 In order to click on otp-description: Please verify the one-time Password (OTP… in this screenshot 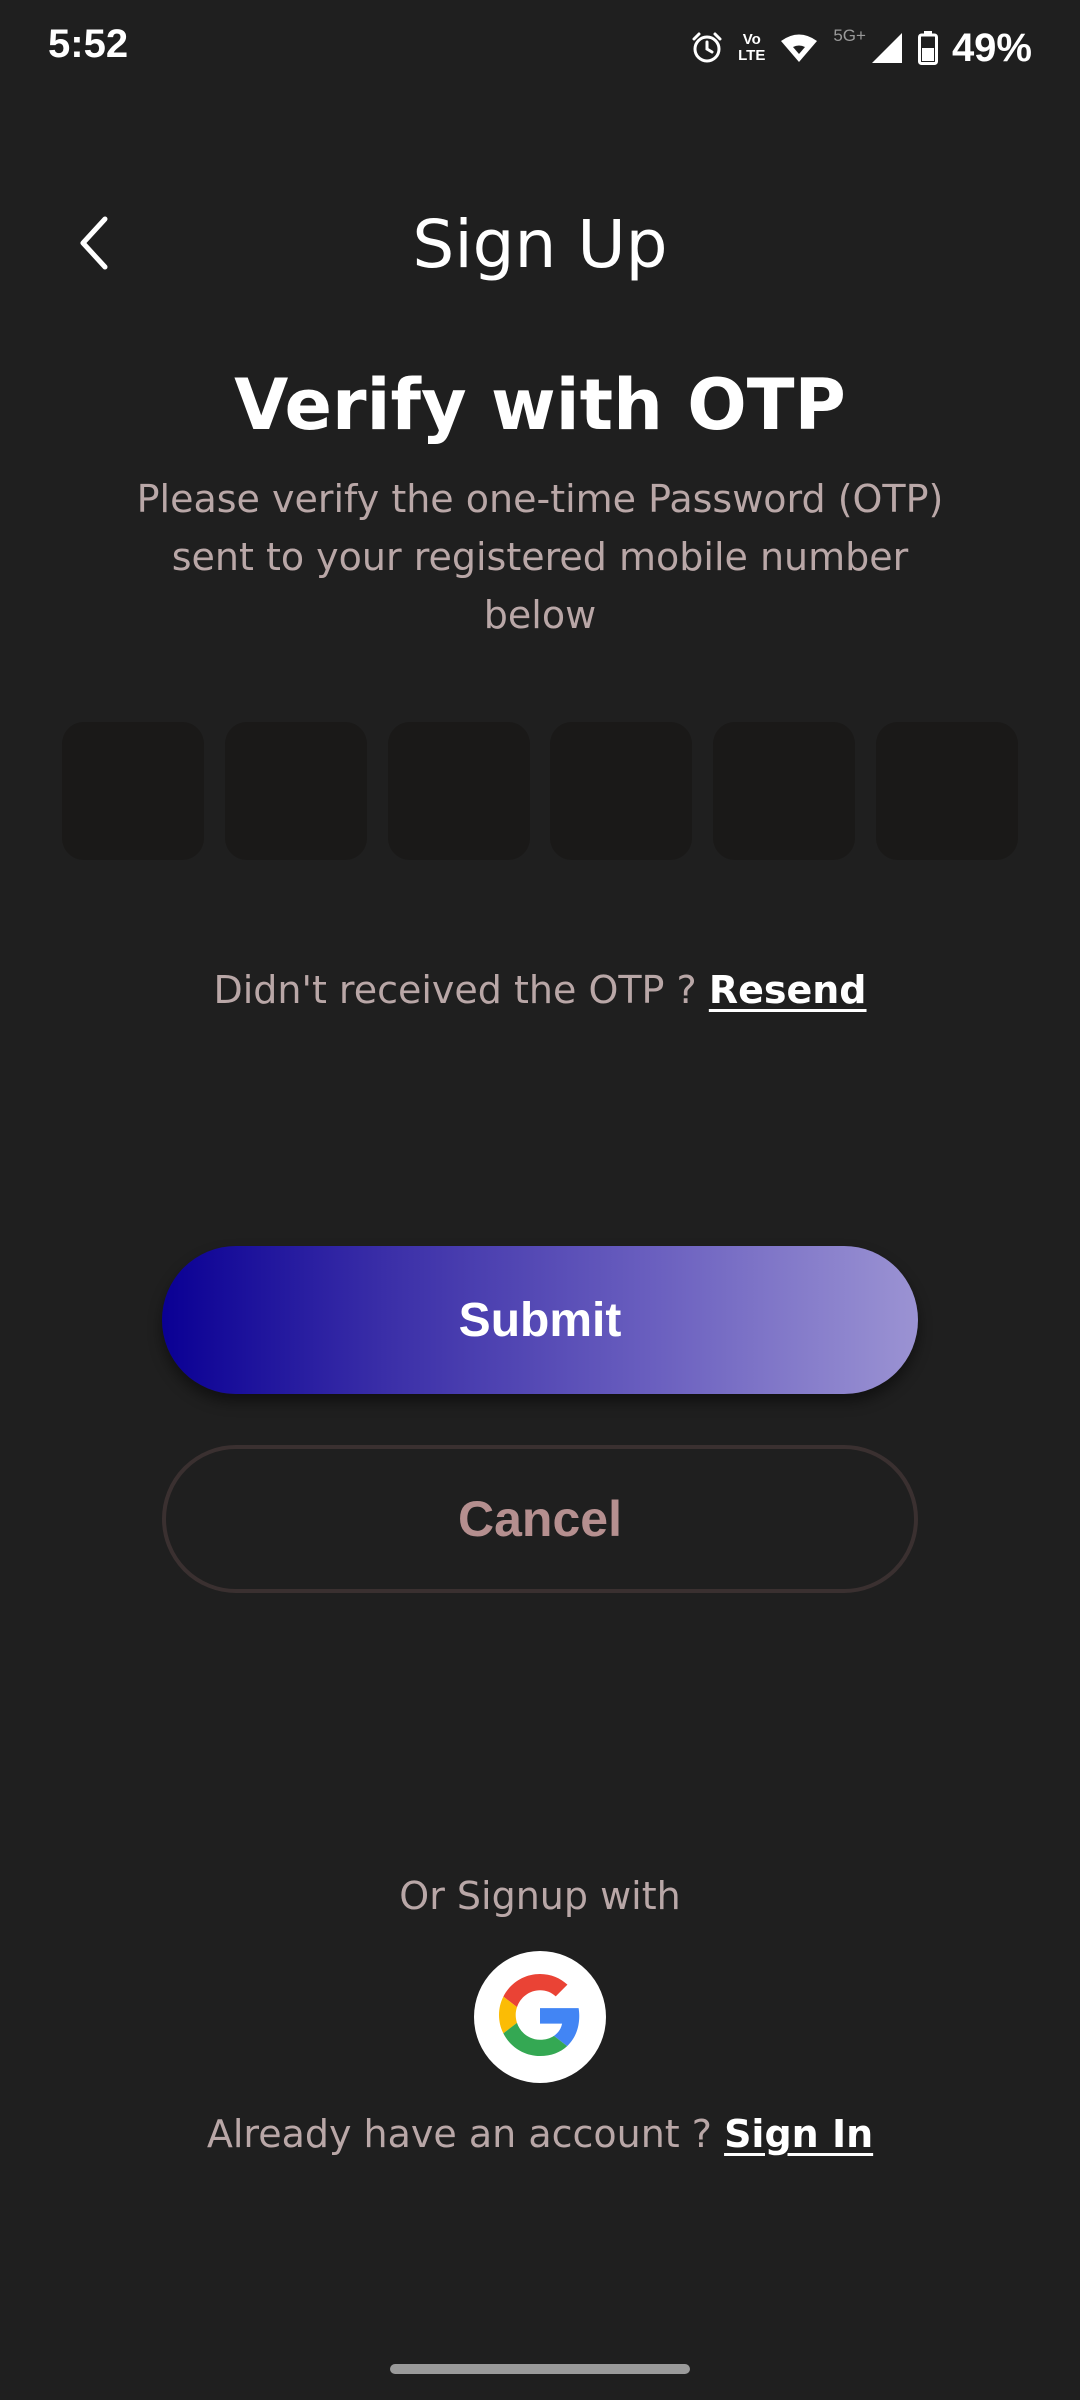, I will do `click(540, 557)`.